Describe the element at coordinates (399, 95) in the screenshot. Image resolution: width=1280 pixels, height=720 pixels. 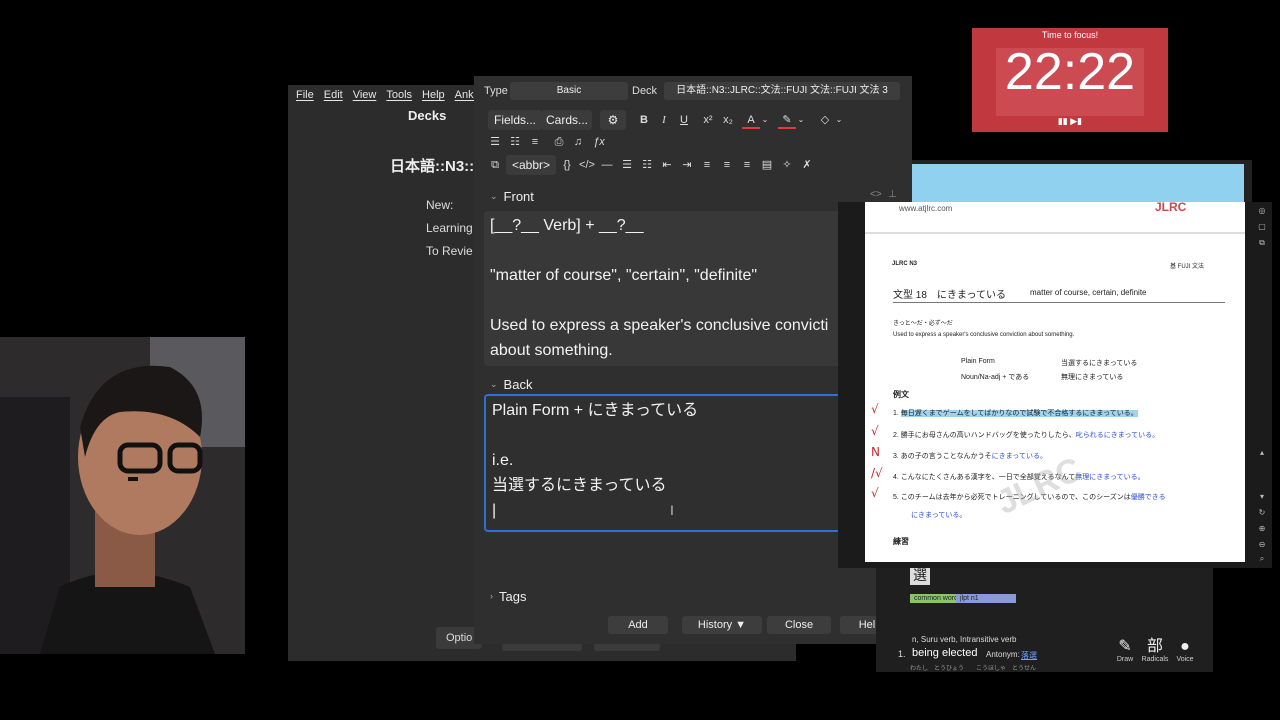
I see `menu-tools: Tools` at that location.